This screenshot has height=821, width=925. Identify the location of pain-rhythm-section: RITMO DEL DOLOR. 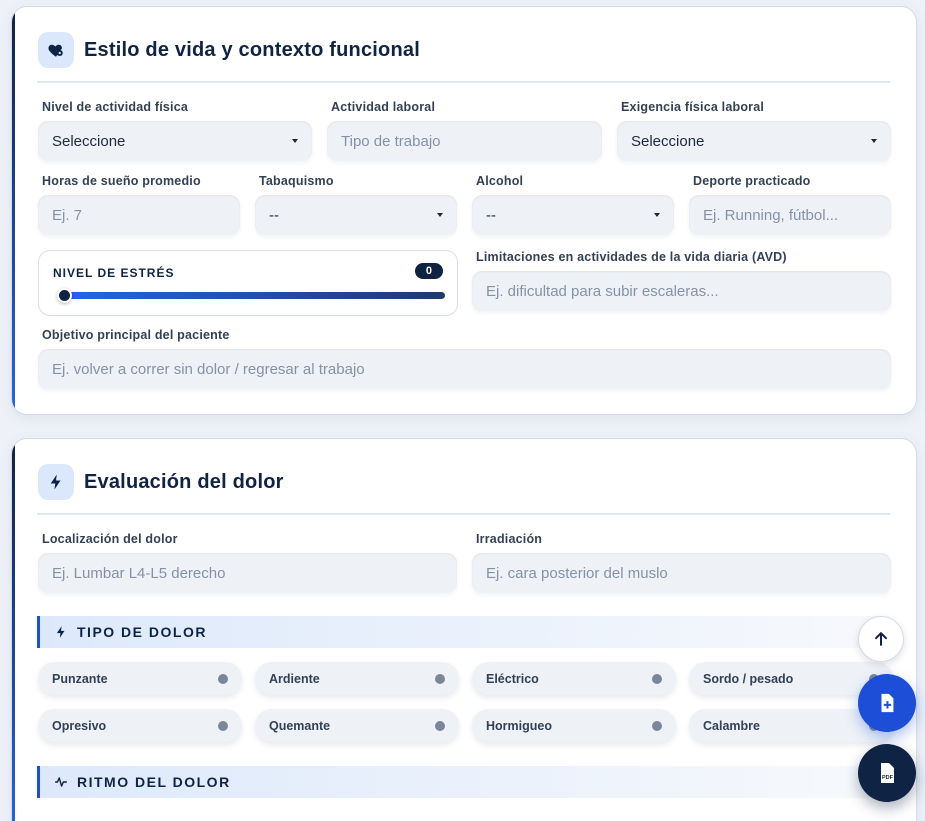
(463, 782).